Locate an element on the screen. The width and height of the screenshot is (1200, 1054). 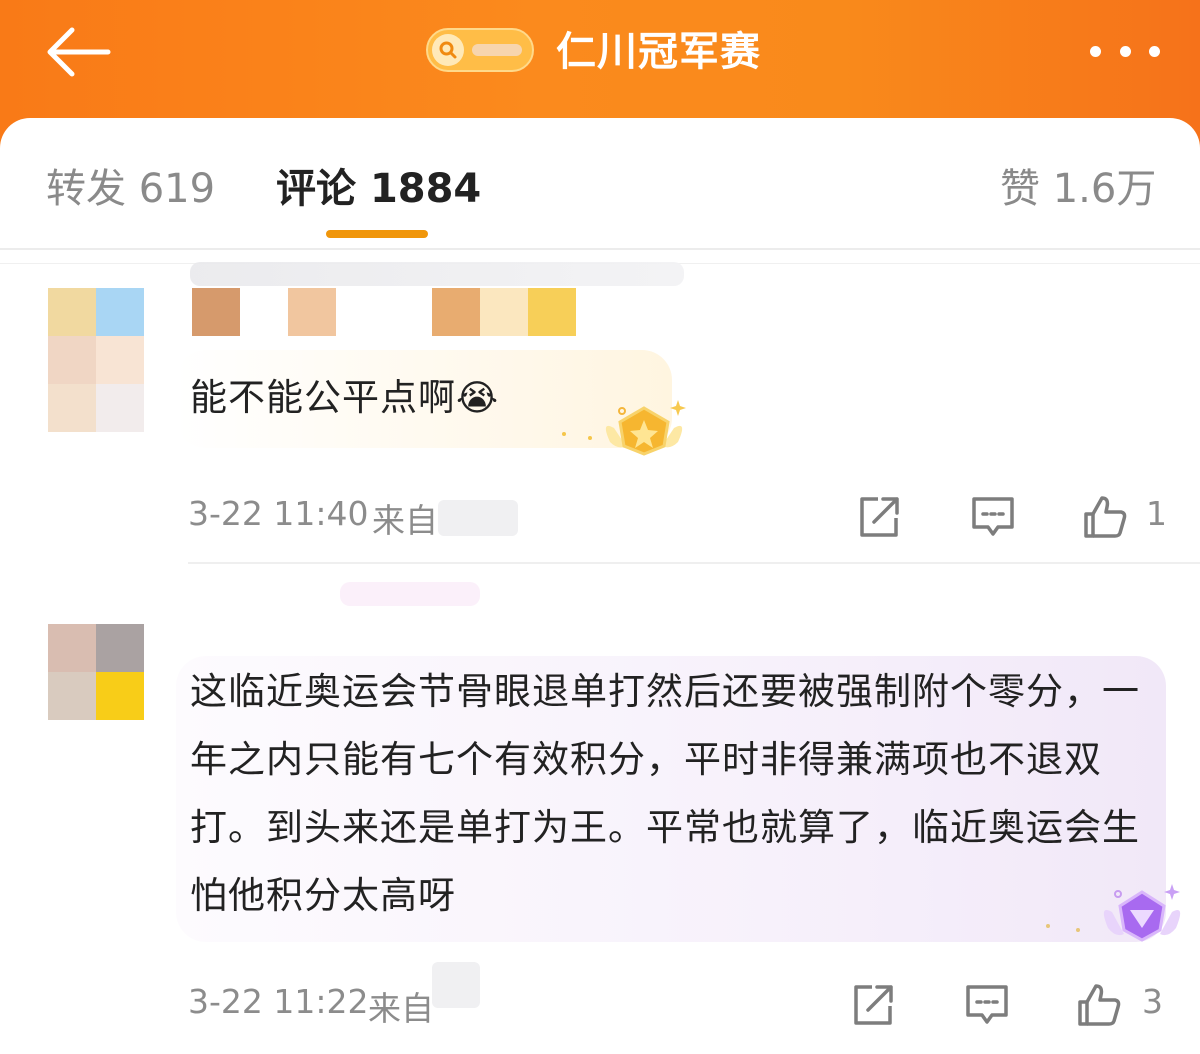
more-dots-icon is located at coordinates (1095, 51).